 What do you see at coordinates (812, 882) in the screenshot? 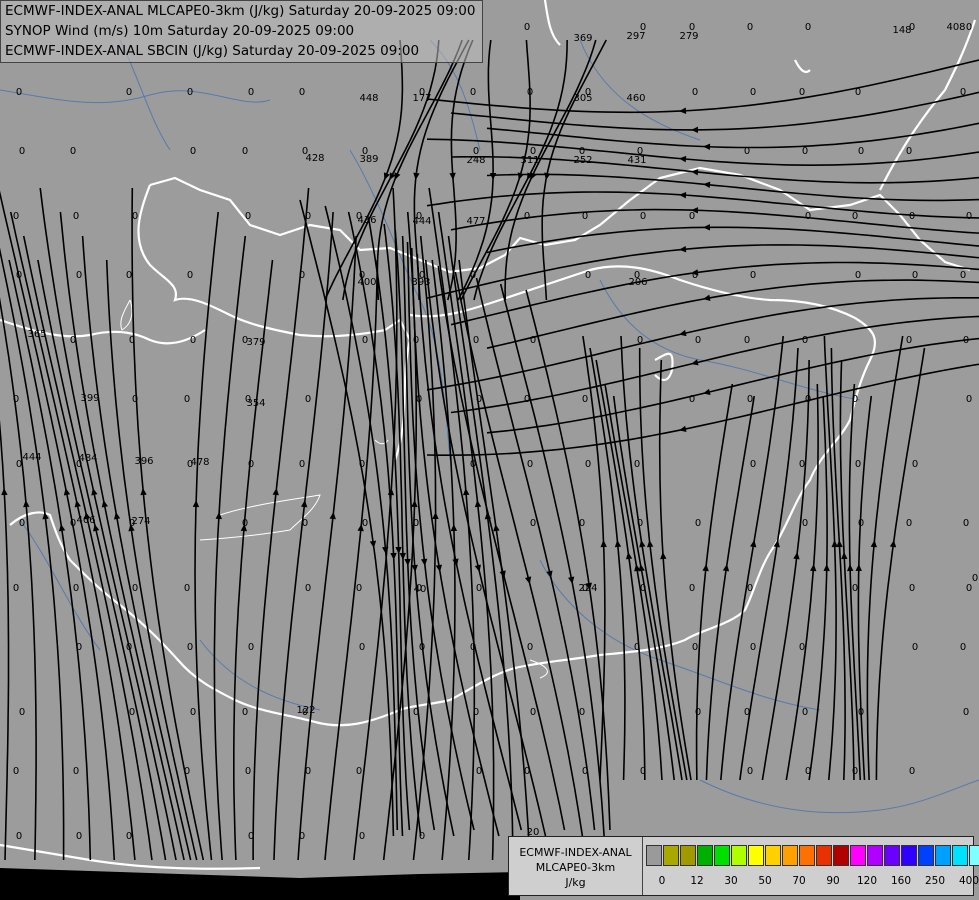
I see `legend-tick-labels: 0 12 30 50 70 90 120 160 250 400` at bounding box center [812, 882].